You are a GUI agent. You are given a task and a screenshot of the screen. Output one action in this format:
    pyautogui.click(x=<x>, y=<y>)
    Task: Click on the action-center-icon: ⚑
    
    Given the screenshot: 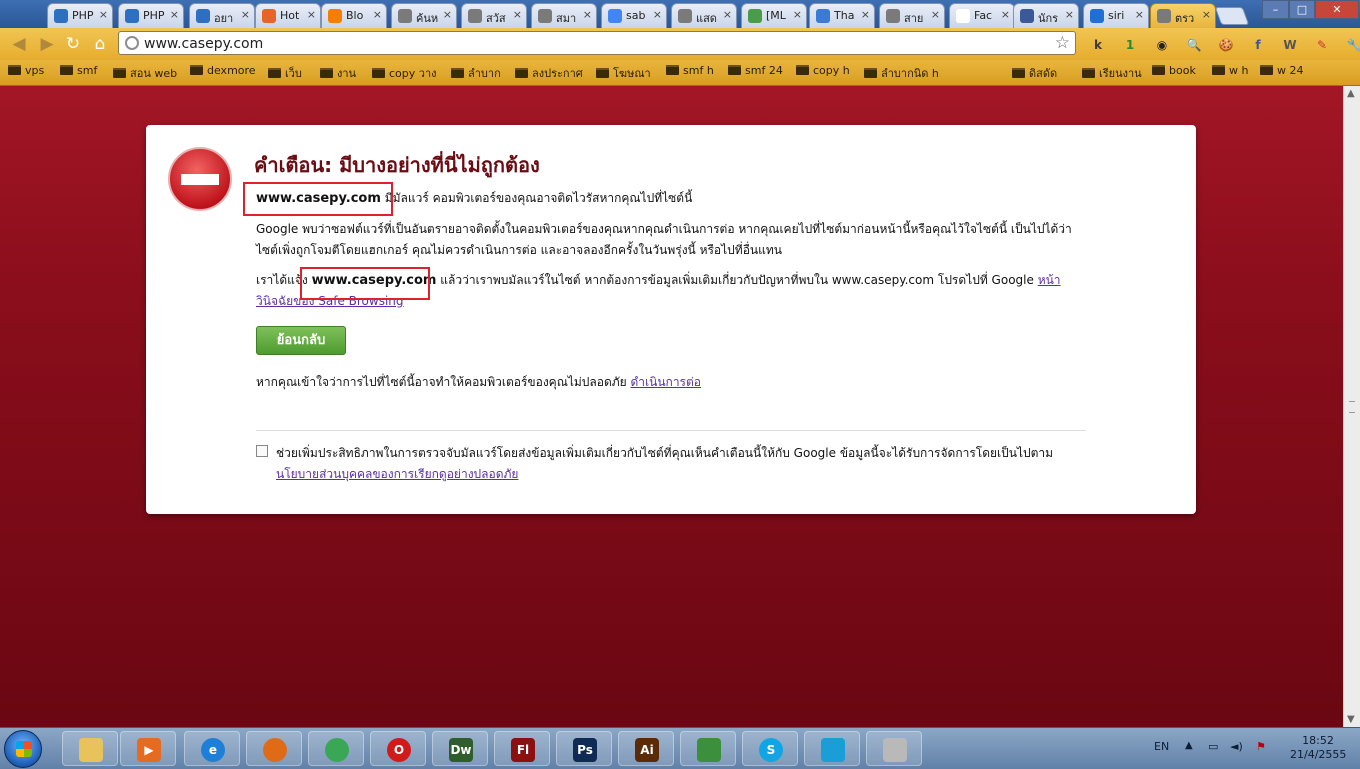 What is the action you would take?
    pyautogui.click(x=1261, y=746)
    